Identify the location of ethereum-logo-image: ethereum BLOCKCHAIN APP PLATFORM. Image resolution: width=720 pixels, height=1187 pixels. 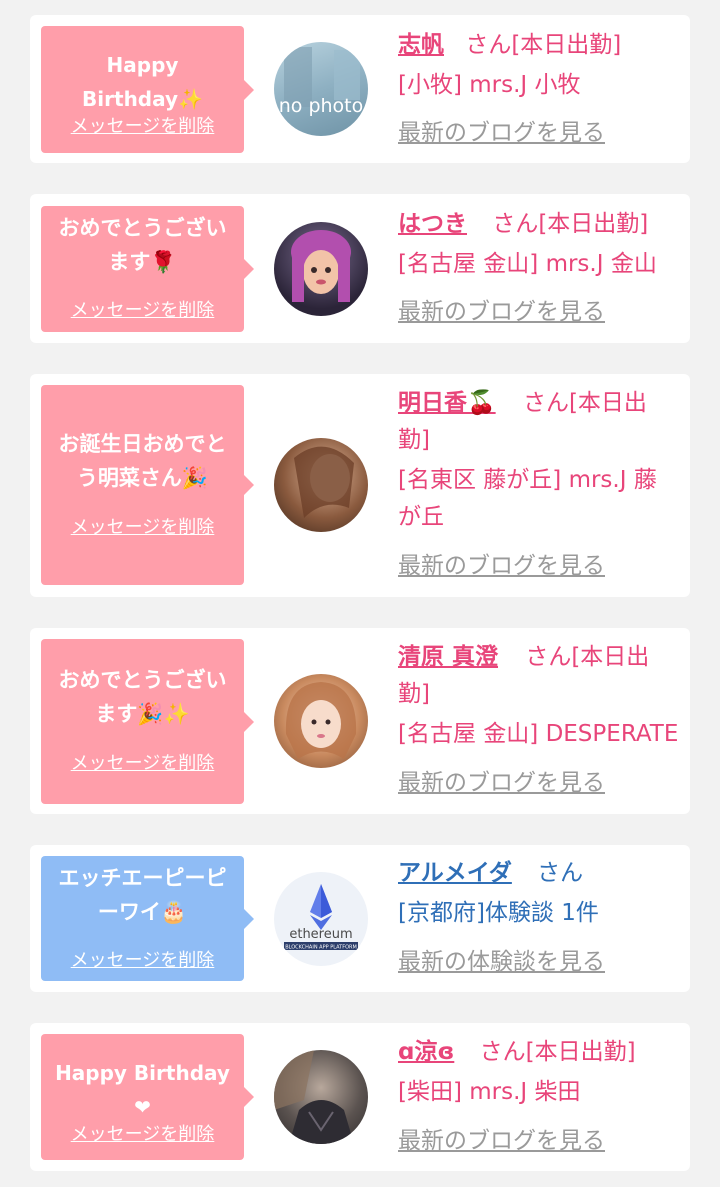
(321, 917).